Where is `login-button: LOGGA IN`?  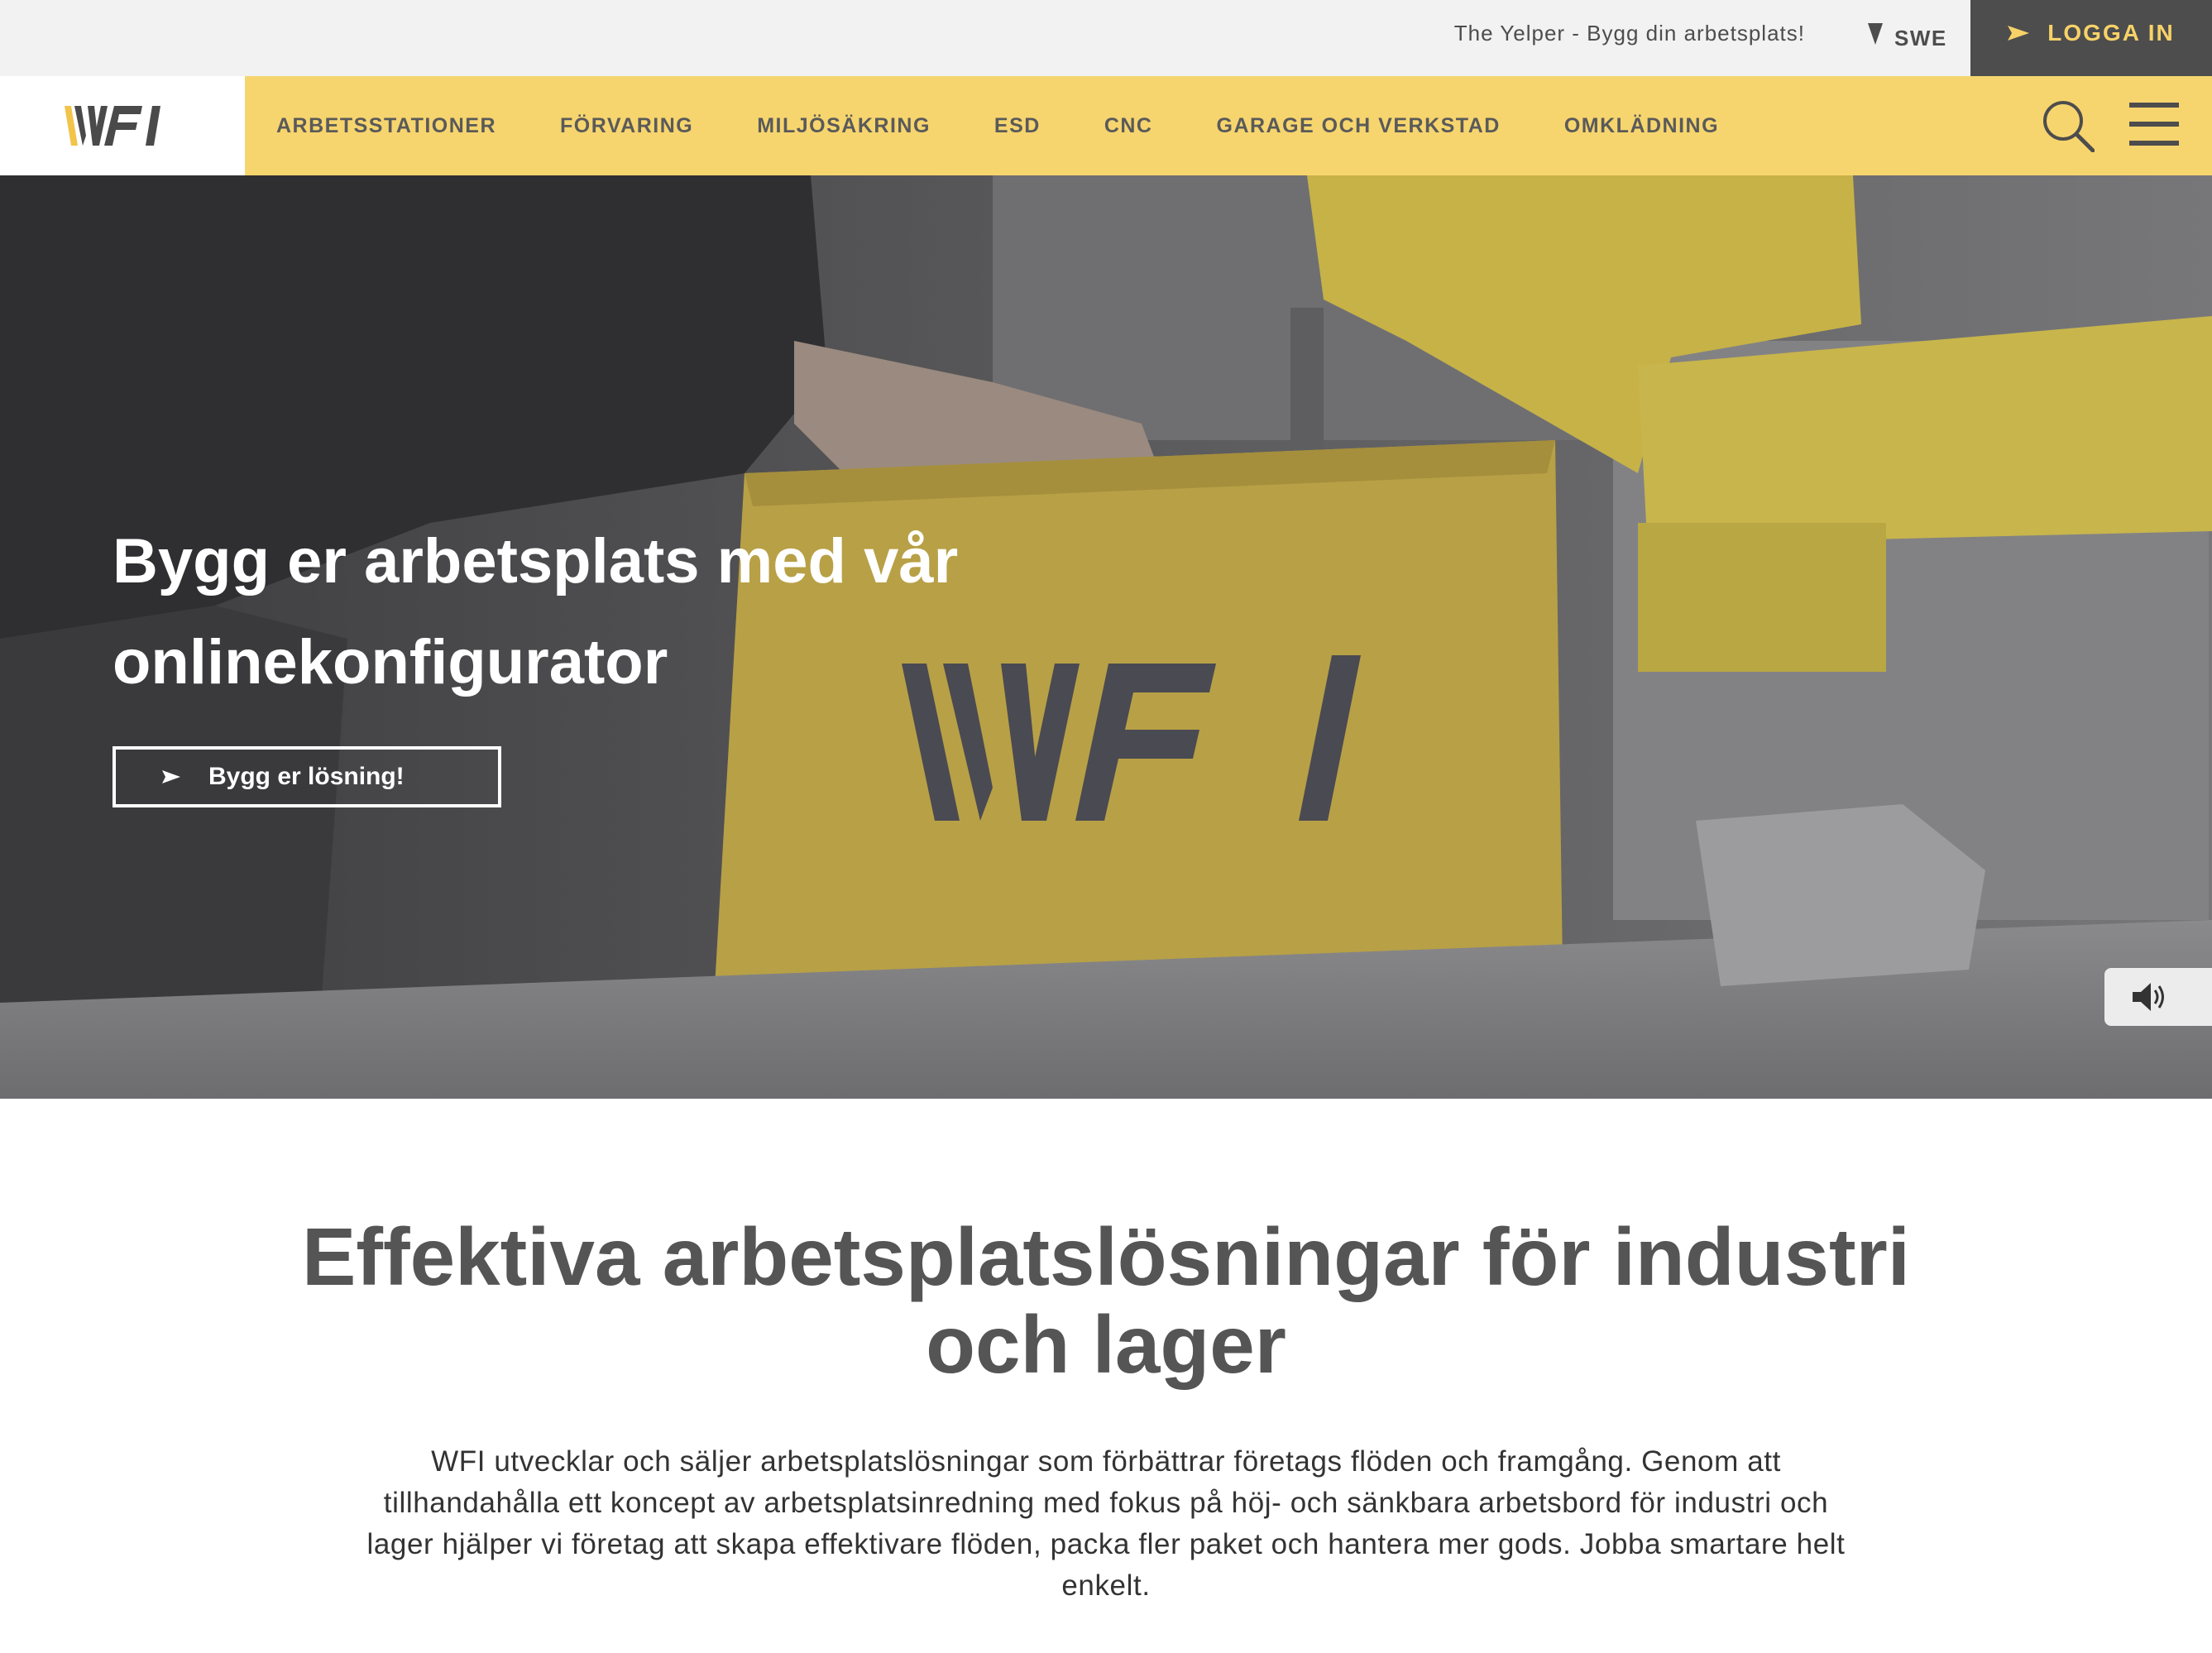 login-button: LOGGA IN is located at coordinates (2091, 38).